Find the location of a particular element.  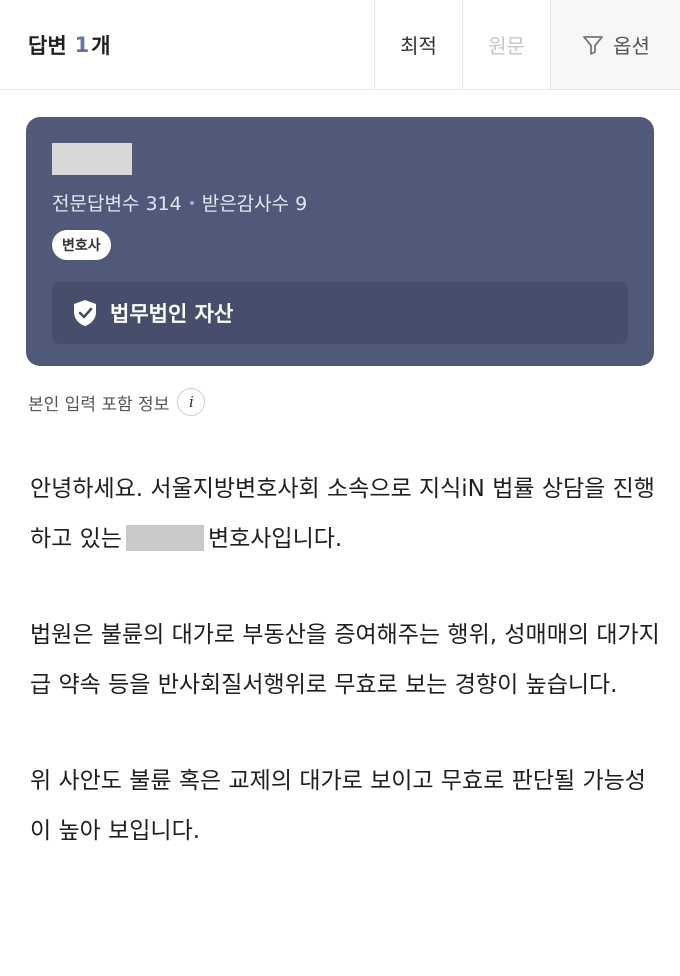

answers-count: 1 is located at coordinates (82, 44).